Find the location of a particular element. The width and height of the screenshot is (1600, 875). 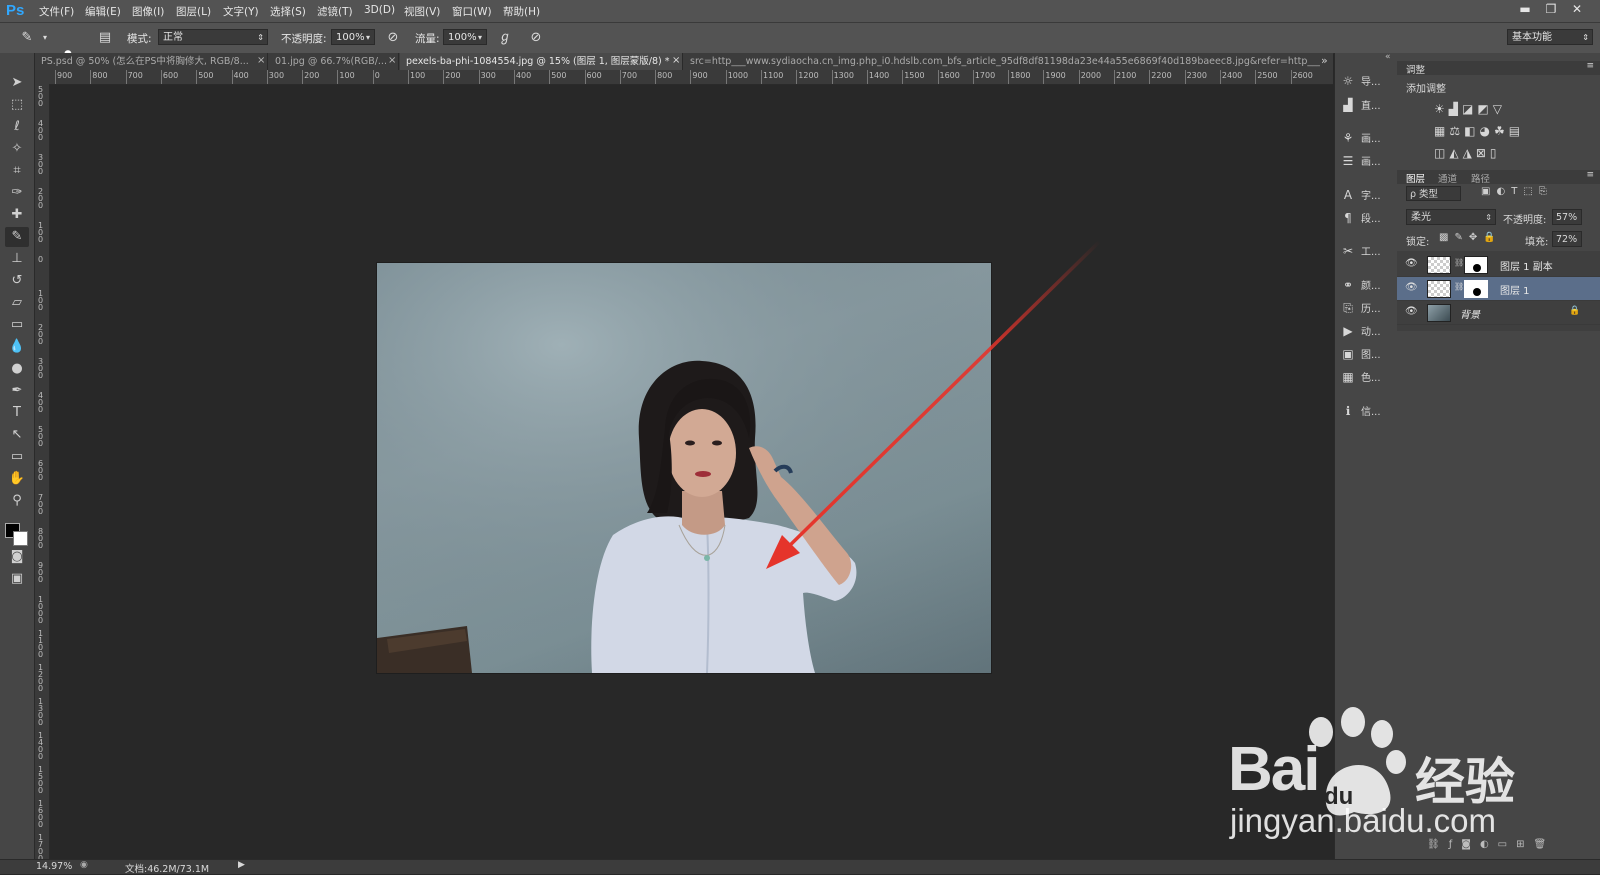

marquee-tool-icon: ⬚ is located at coordinates (17, 105).